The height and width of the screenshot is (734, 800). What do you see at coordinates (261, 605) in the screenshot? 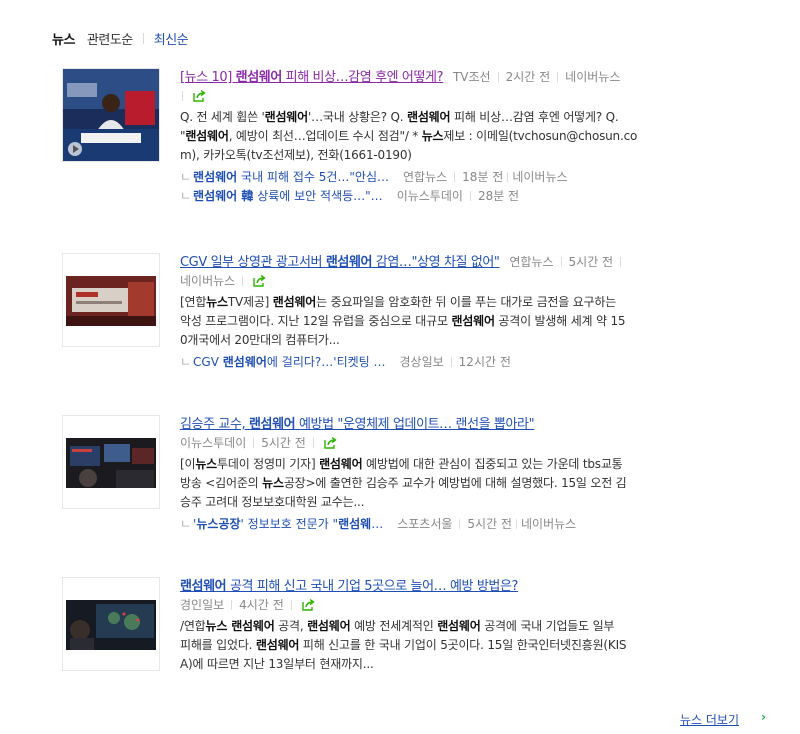
I see `news-time: 4시간 전` at bounding box center [261, 605].